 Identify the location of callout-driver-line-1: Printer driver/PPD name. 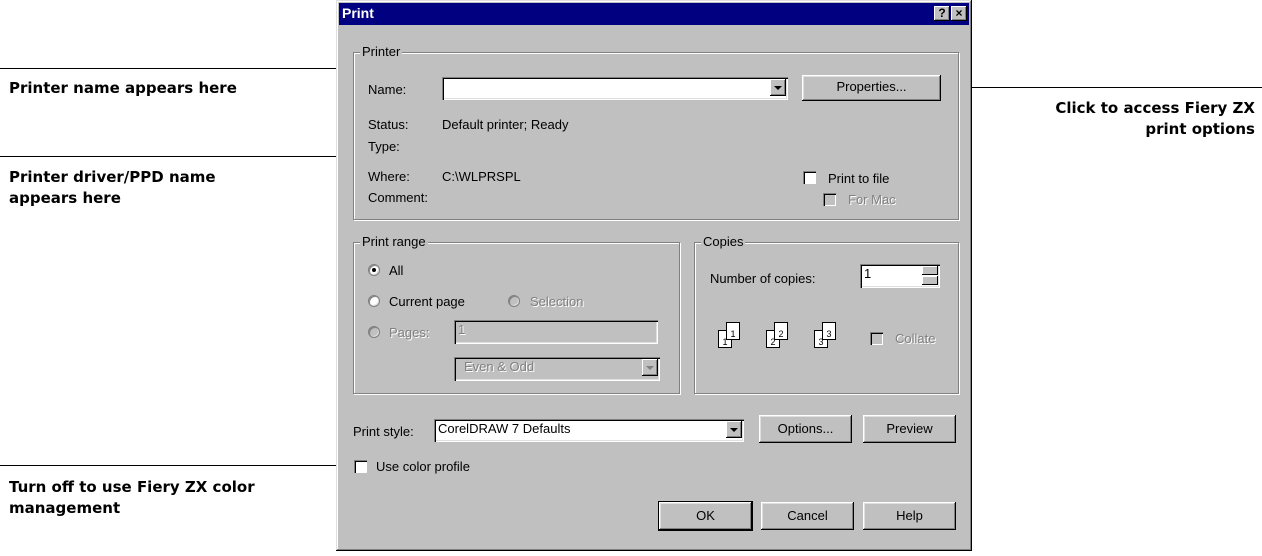
(112, 177).